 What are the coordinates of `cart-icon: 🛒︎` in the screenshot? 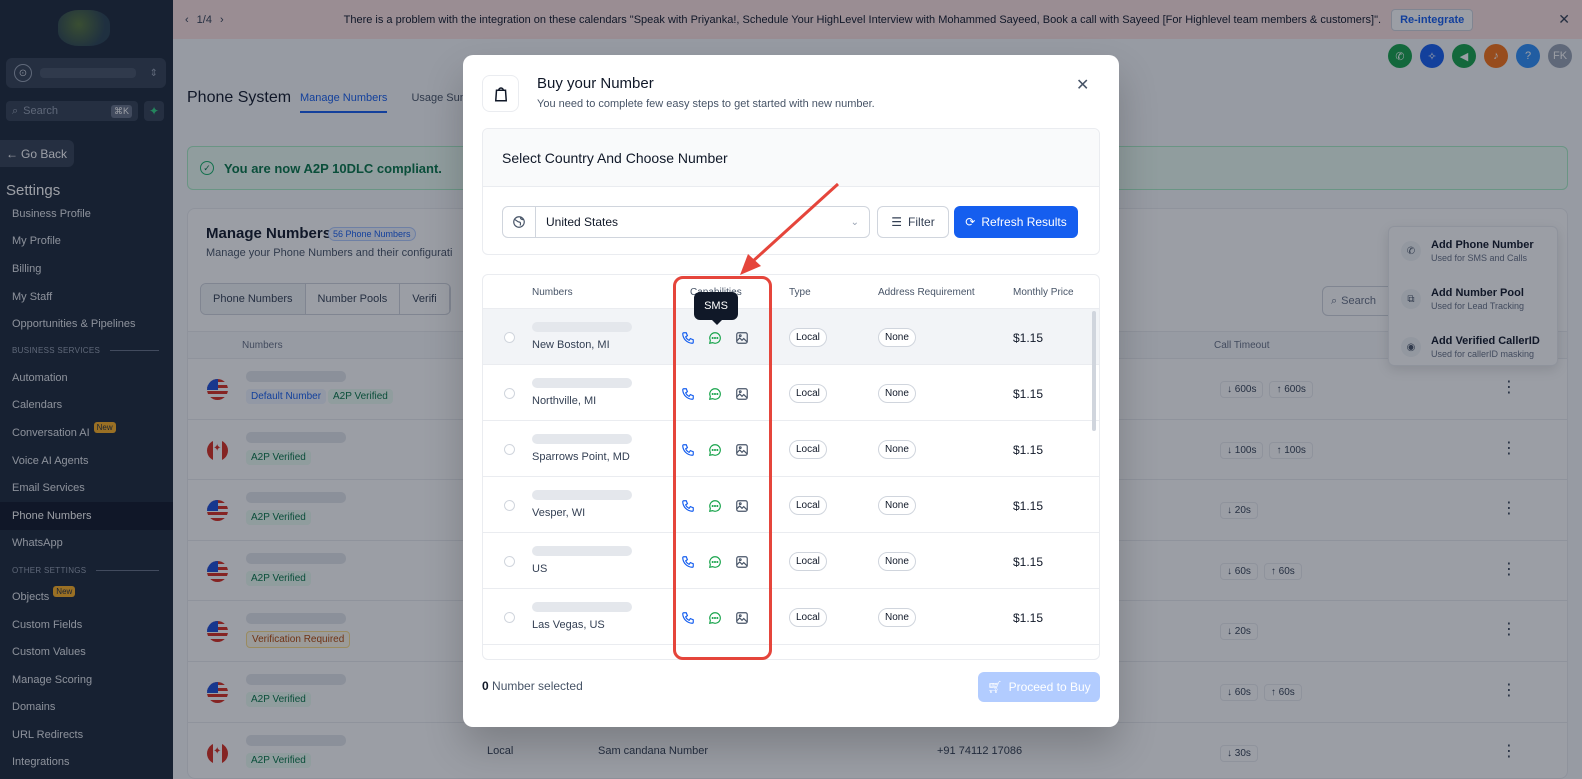 It's located at (995, 687).